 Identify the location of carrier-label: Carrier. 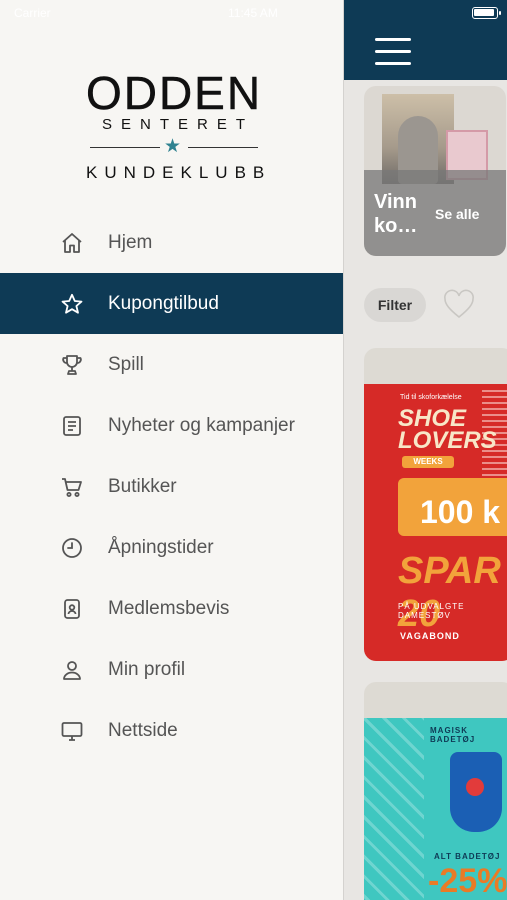
(32, 13).